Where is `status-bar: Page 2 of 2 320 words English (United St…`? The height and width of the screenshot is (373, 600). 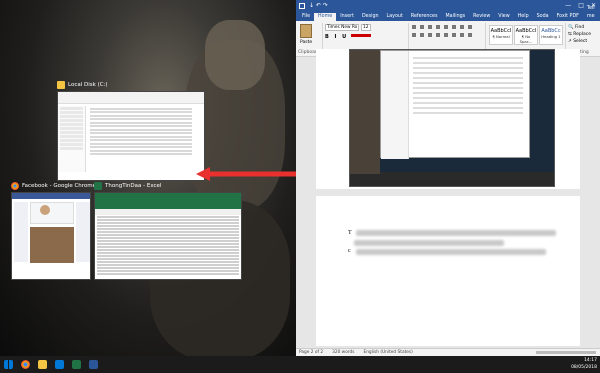
status-bar: Page 2 of 2 320 words English (United St… is located at coordinates (448, 352).